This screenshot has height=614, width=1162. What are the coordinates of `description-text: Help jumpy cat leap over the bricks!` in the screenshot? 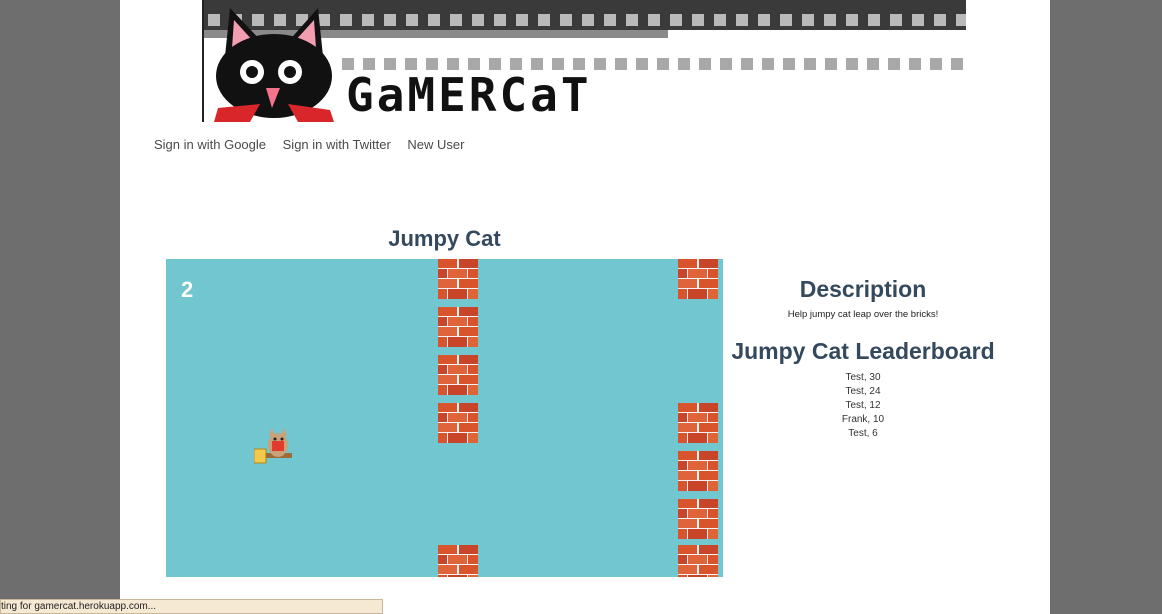 It's located at (863, 314).